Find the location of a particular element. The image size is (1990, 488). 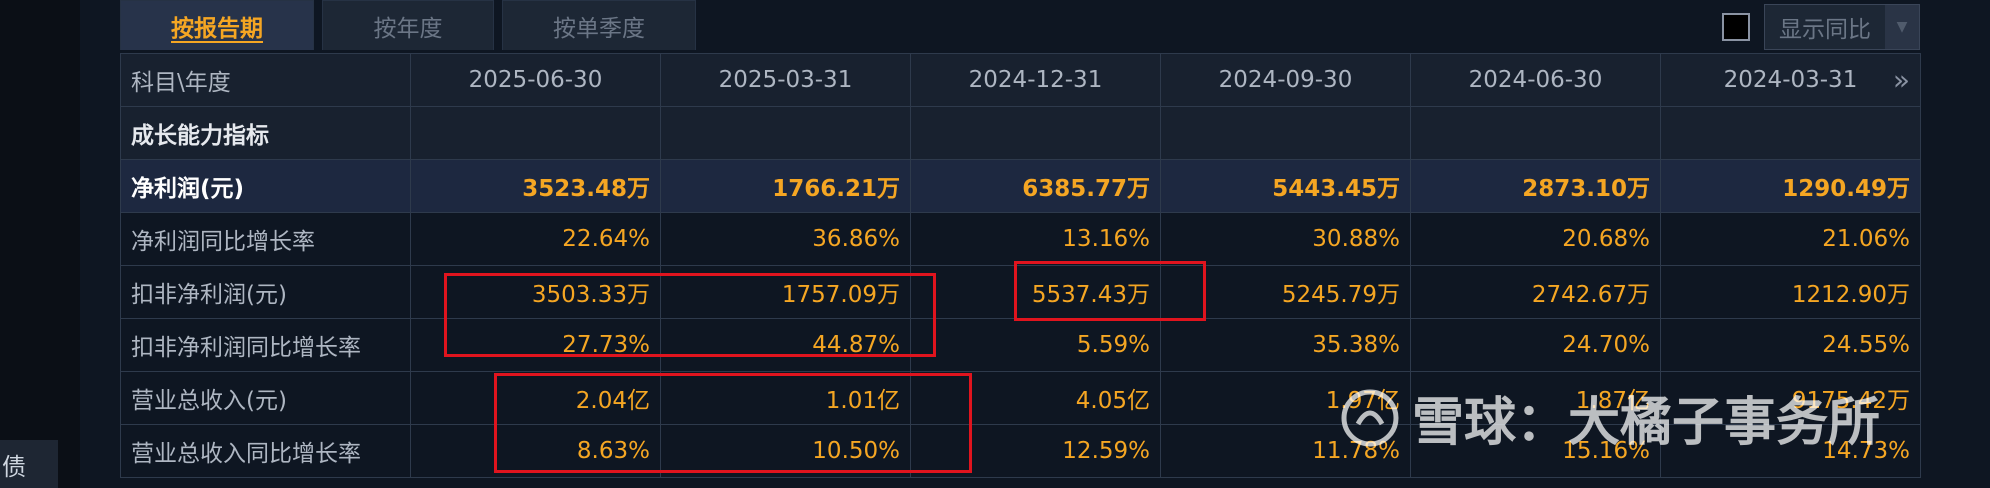

header-date-last: 2024-03-31 » is located at coordinates (1790, 80).